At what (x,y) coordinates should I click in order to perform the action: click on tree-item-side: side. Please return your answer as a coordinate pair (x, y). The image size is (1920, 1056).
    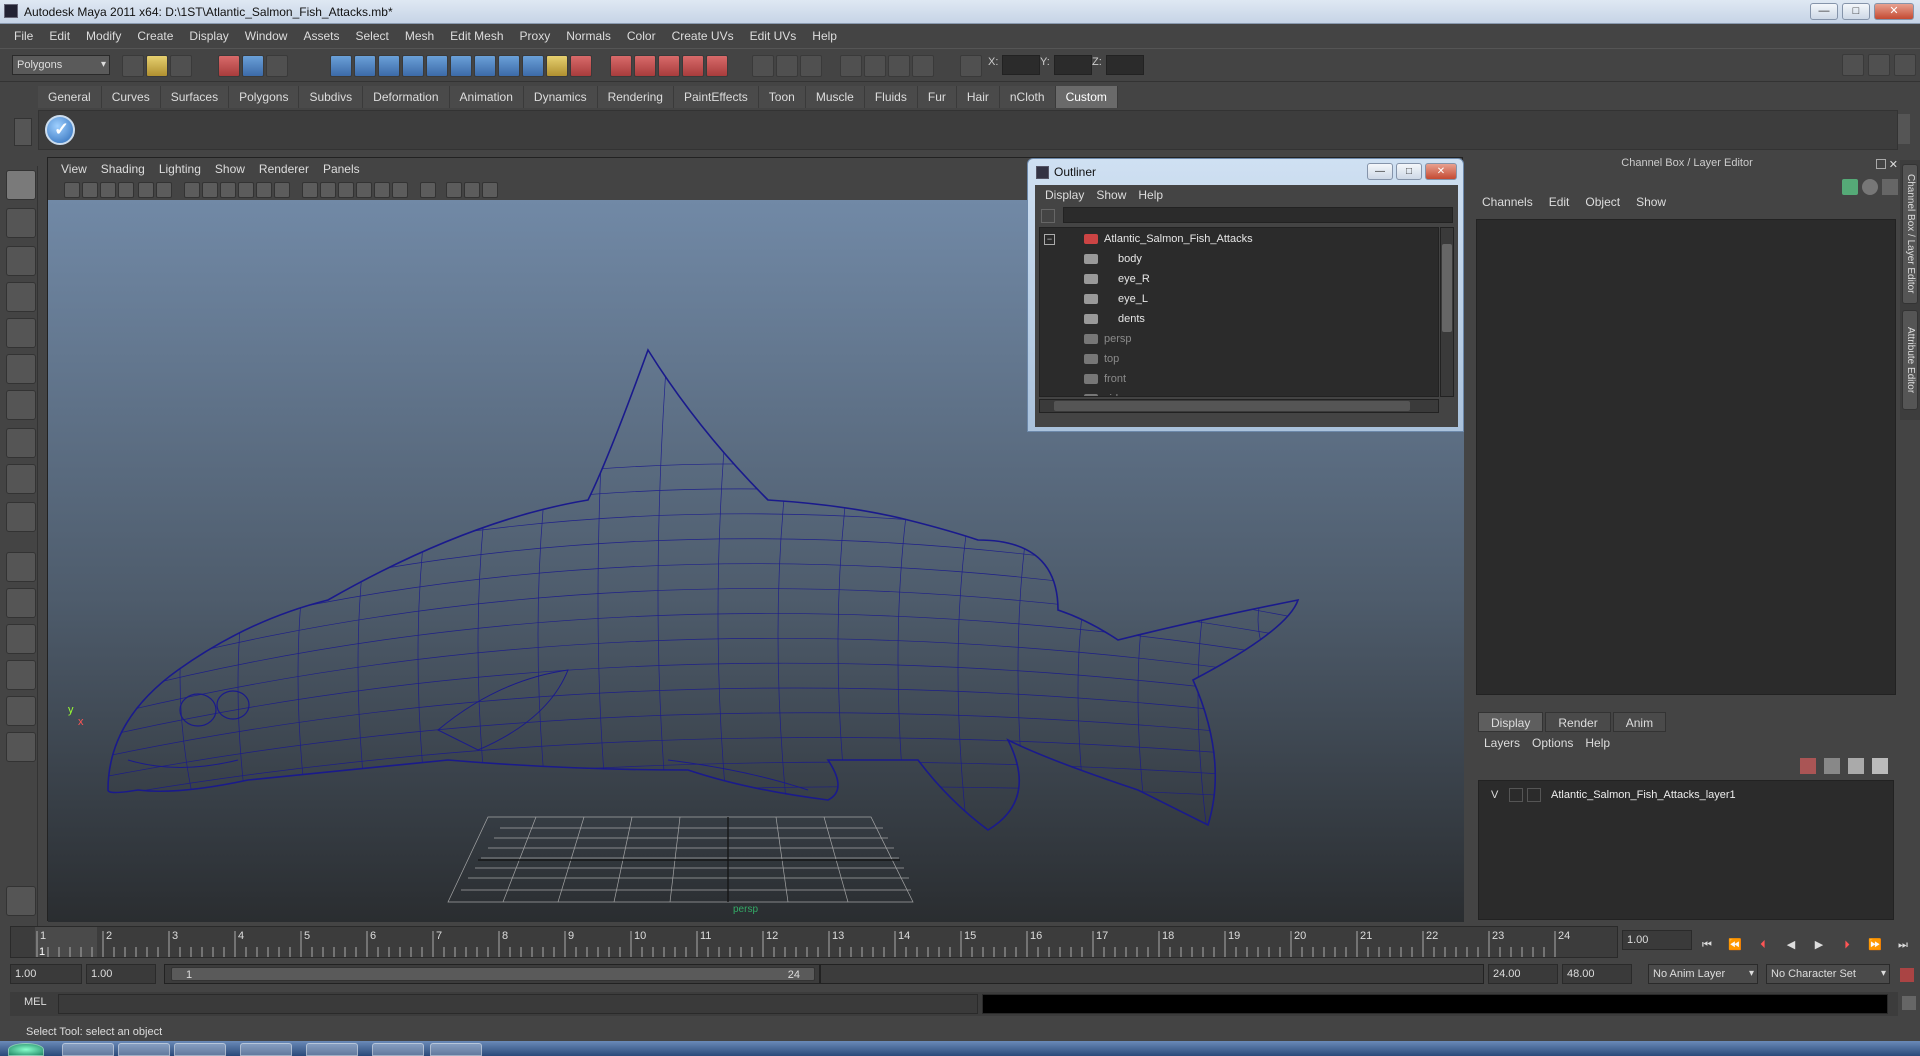
    Looking at the image, I should click on (1104, 393).